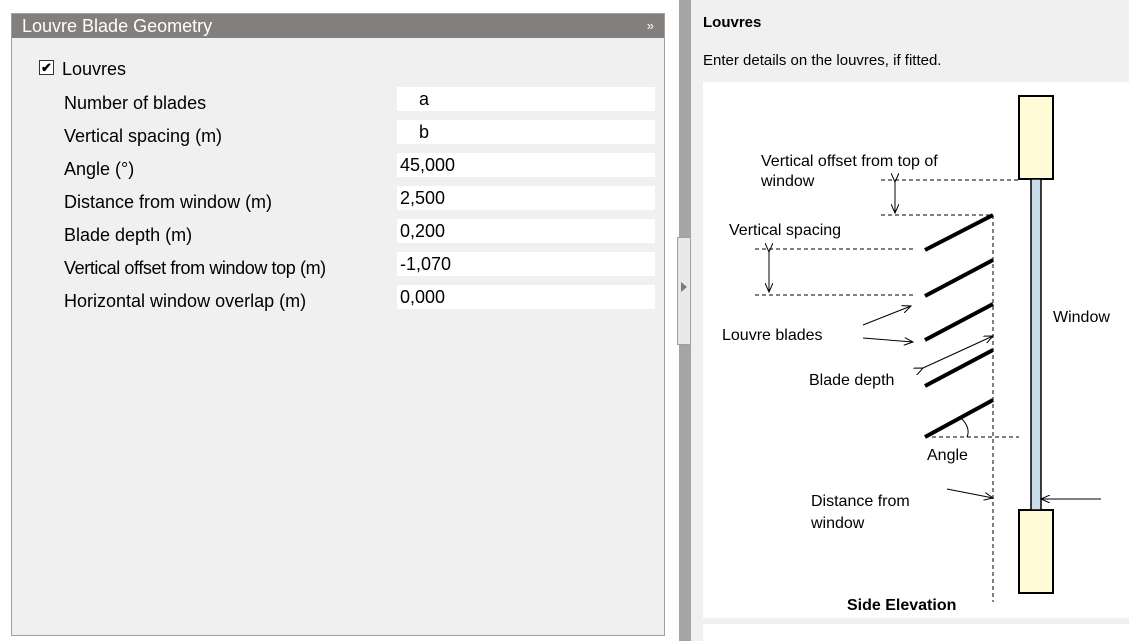 This screenshot has height=641, width=1129. What do you see at coordinates (901, 605) in the screenshot?
I see `side-elevation-caption: Side Elevation` at bounding box center [901, 605].